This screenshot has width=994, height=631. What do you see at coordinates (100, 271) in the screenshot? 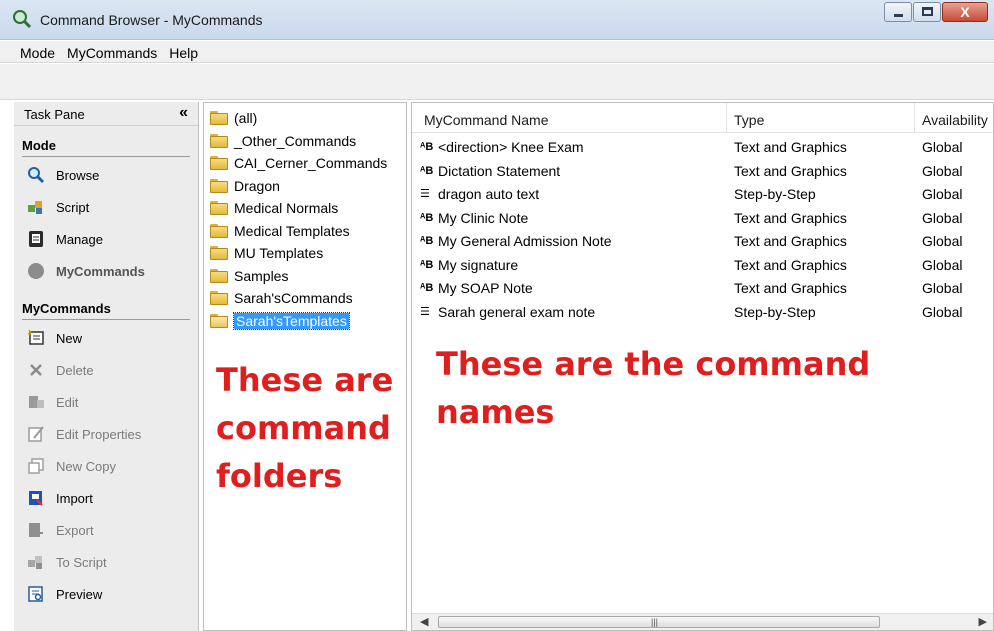
I see `mode-mycommands-label: MyCommands` at bounding box center [100, 271].